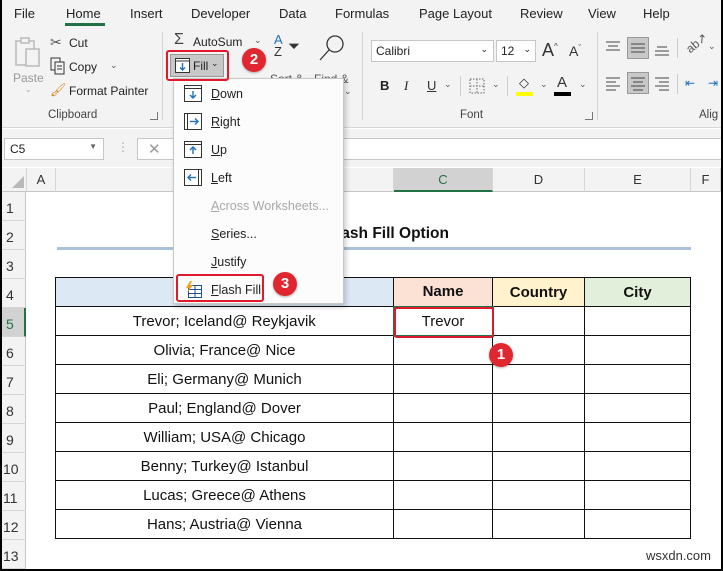  What do you see at coordinates (637, 292) in the screenshot?
I see `header-city: City` at bounding box center [637, 292].